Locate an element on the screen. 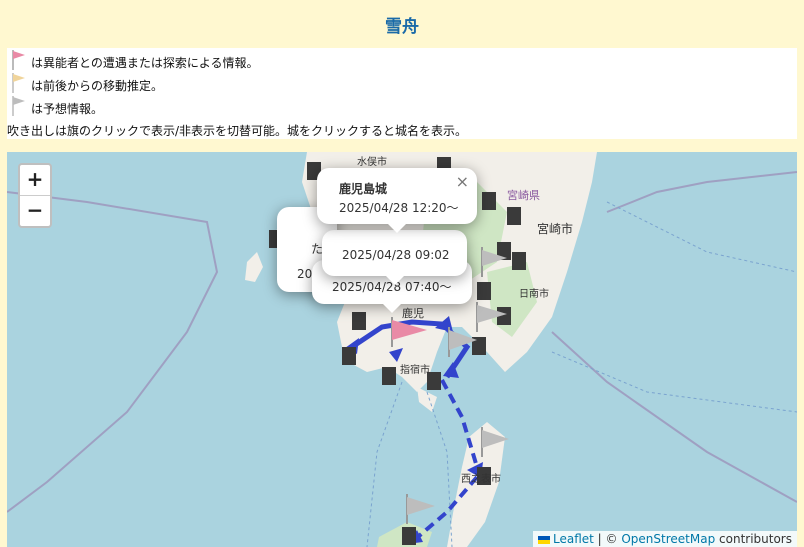  legend-item-estimate: は前後からの移動推定。 is located at coordinates (87, 82).